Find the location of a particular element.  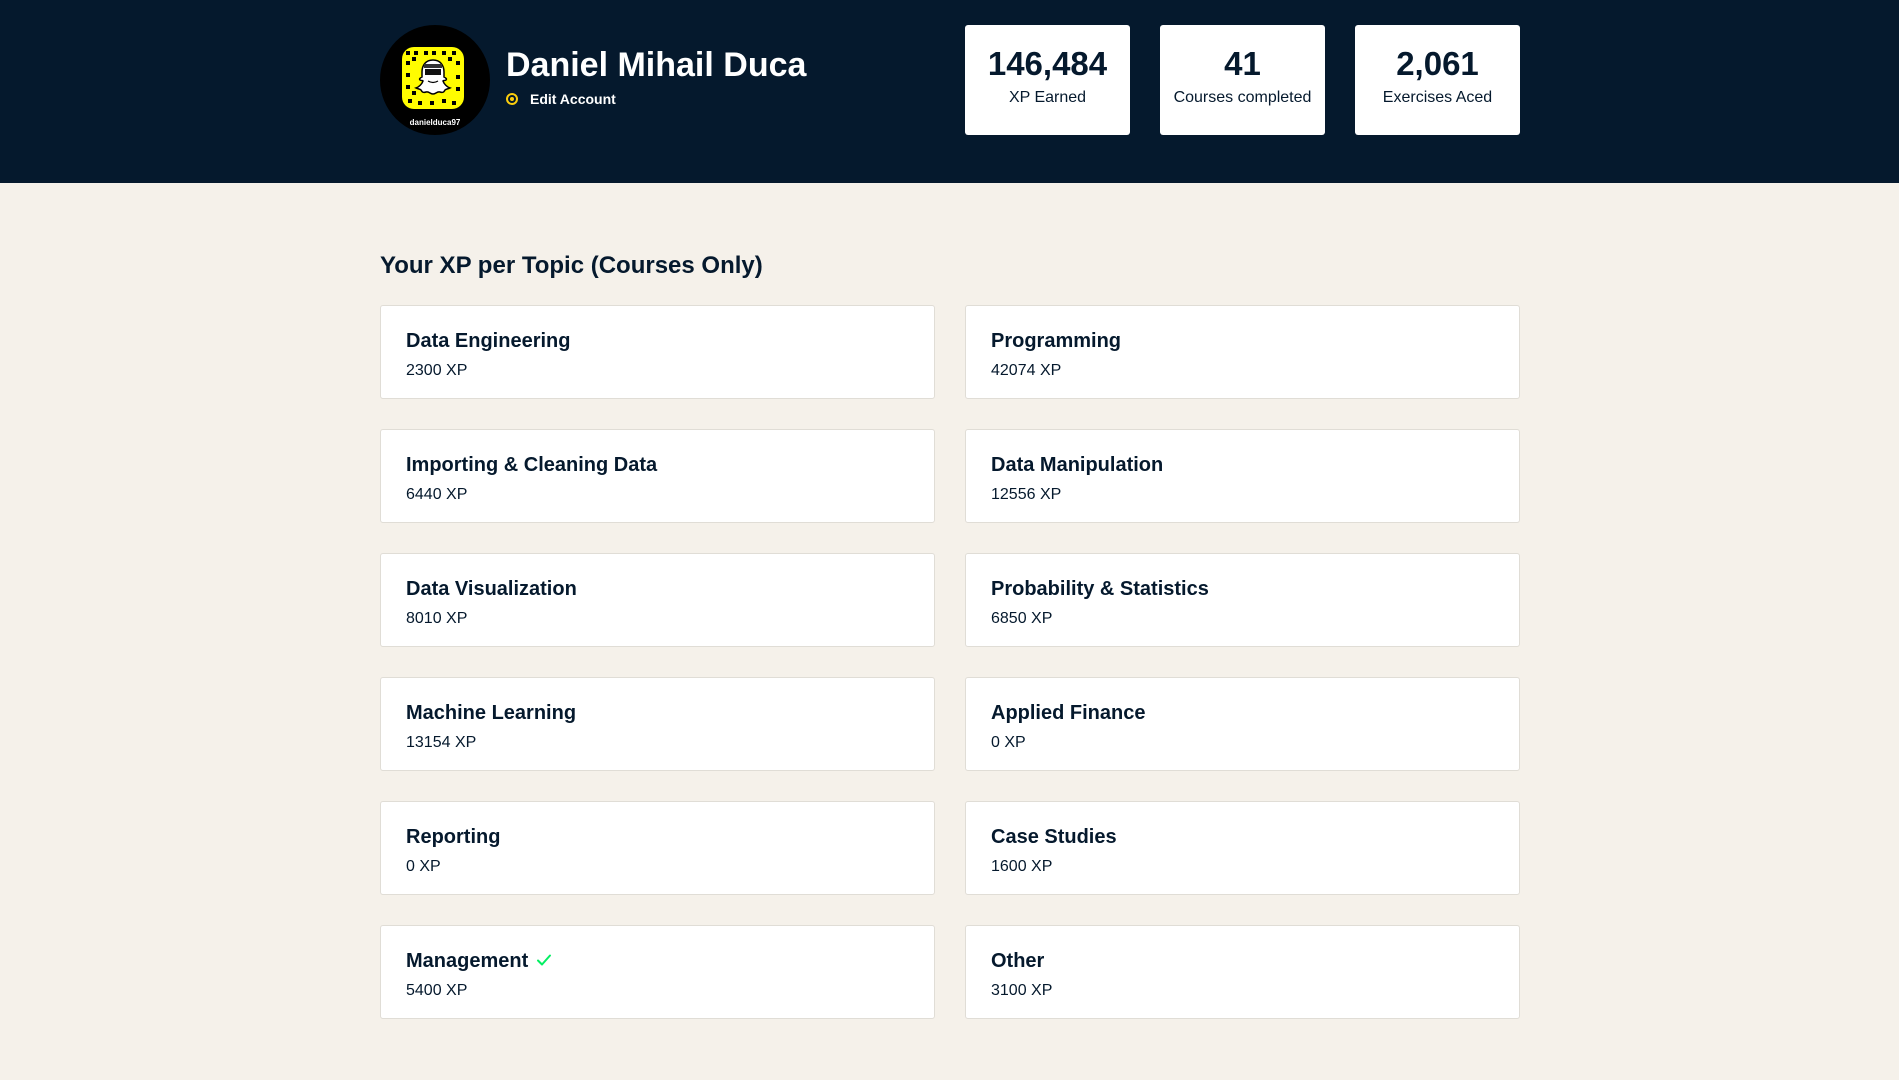

topic-xp: 42074 XP is located at coordinates (1026, 370).